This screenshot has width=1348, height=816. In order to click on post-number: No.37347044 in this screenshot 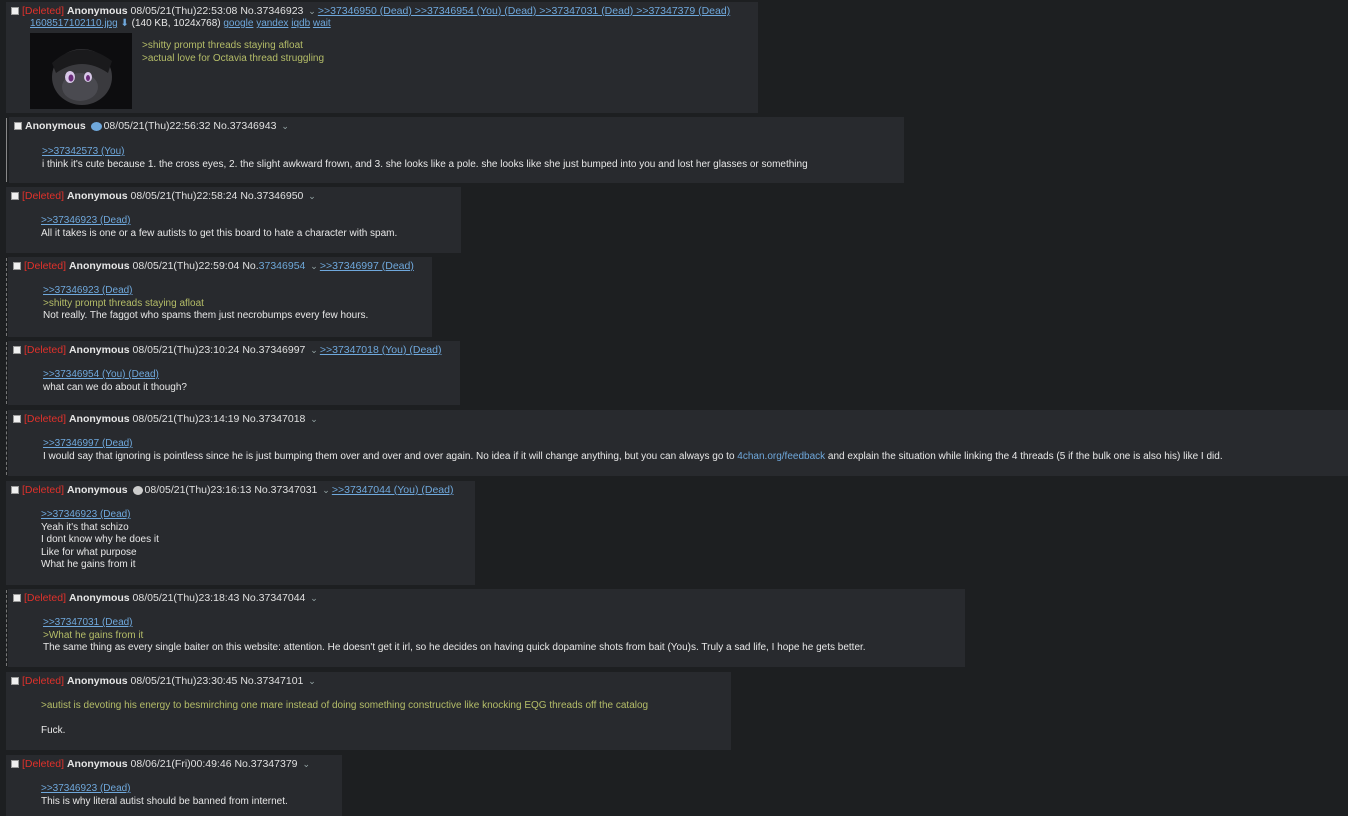, I will do `click(273, 598)`.